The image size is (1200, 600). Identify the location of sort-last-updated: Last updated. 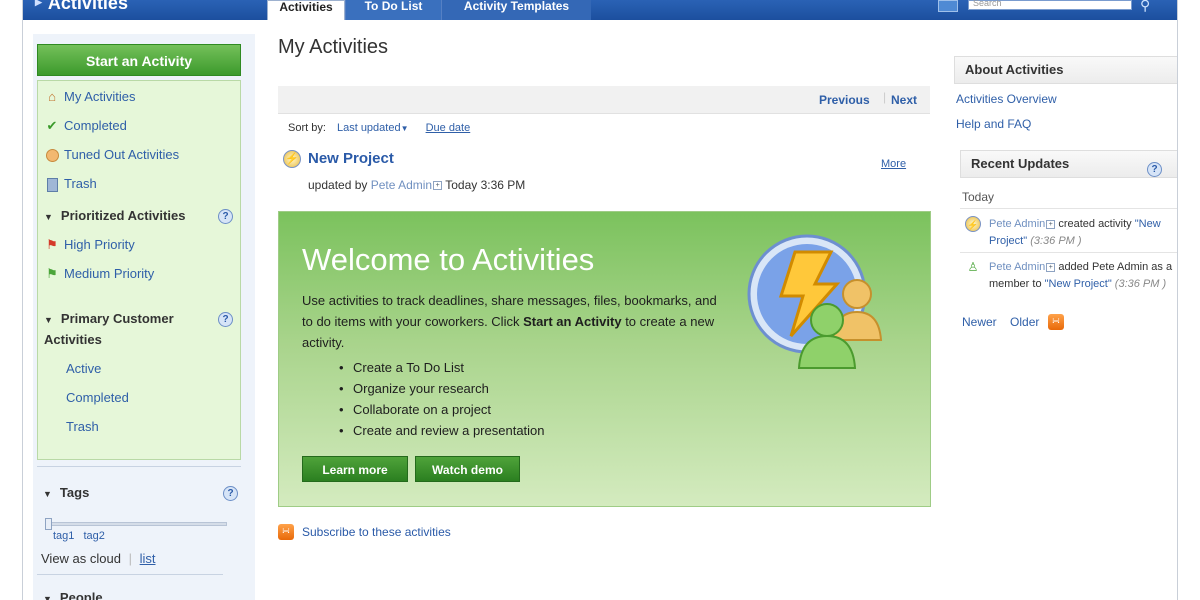
(369, 128).